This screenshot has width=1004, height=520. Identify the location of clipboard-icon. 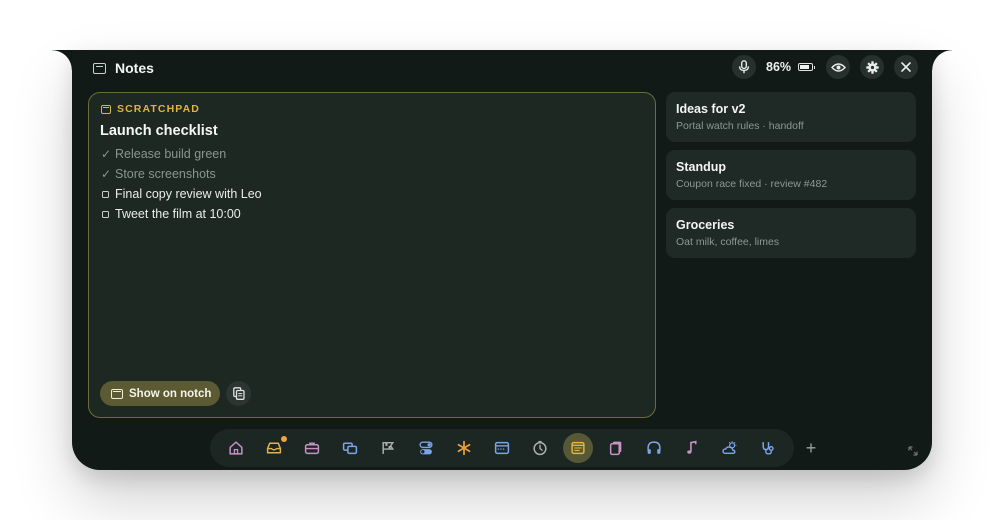
(615, 448).